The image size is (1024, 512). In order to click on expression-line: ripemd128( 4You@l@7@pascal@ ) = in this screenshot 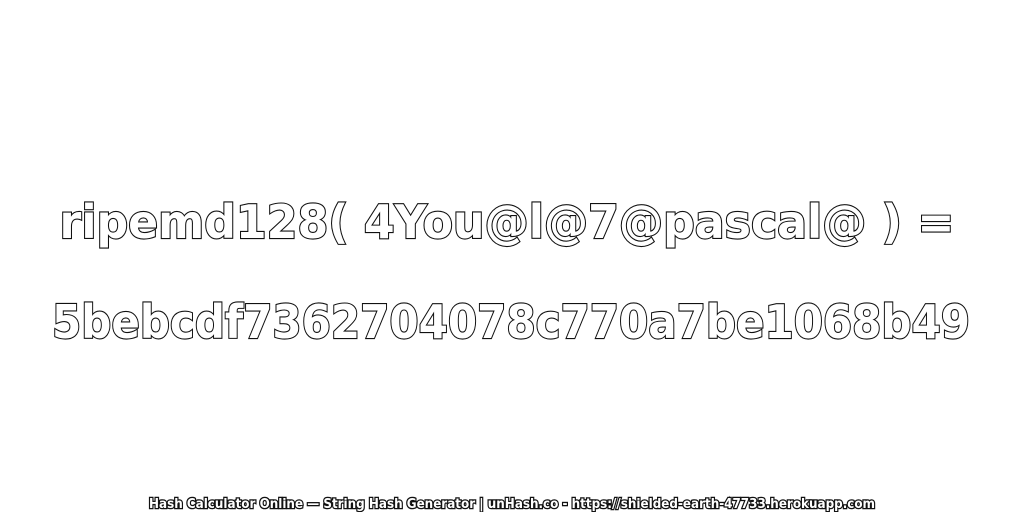, I will do `click(507, 222)`.